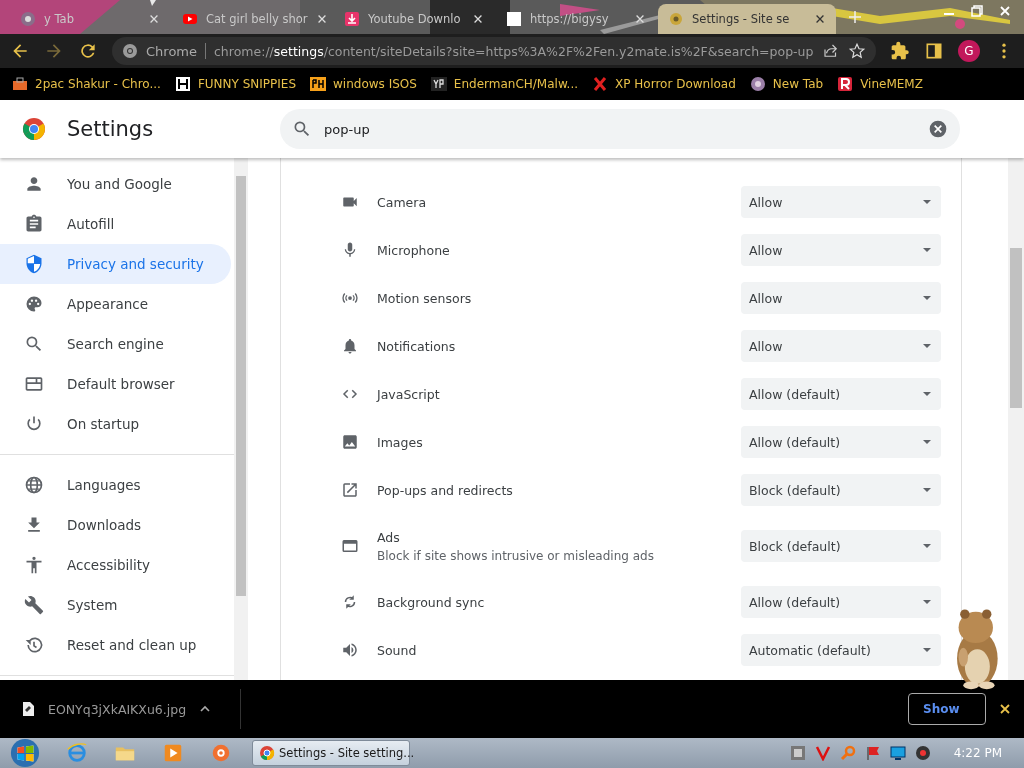 The width and height of the screenshot is (1024, 768). Describe the element at coordinates (786, 84) in the screenshot. I see `bookmark: New Tab` at that location.